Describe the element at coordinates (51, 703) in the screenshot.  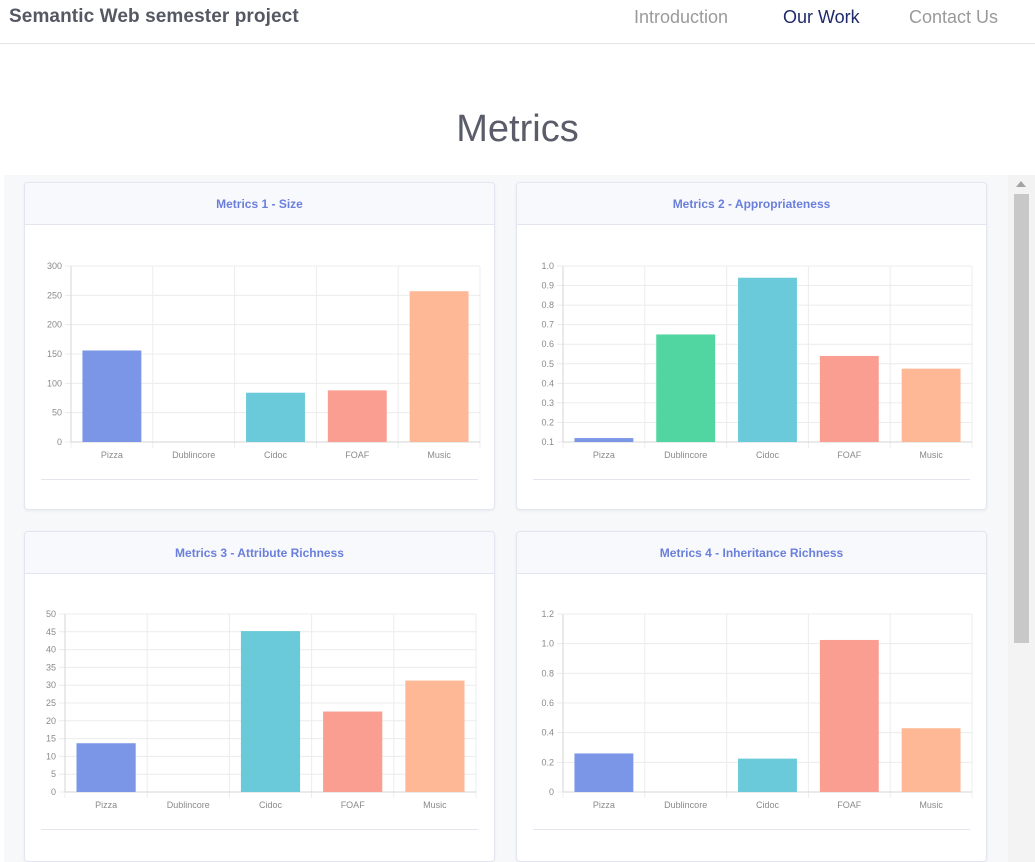
I see `y-tick-label: 25` at that location.